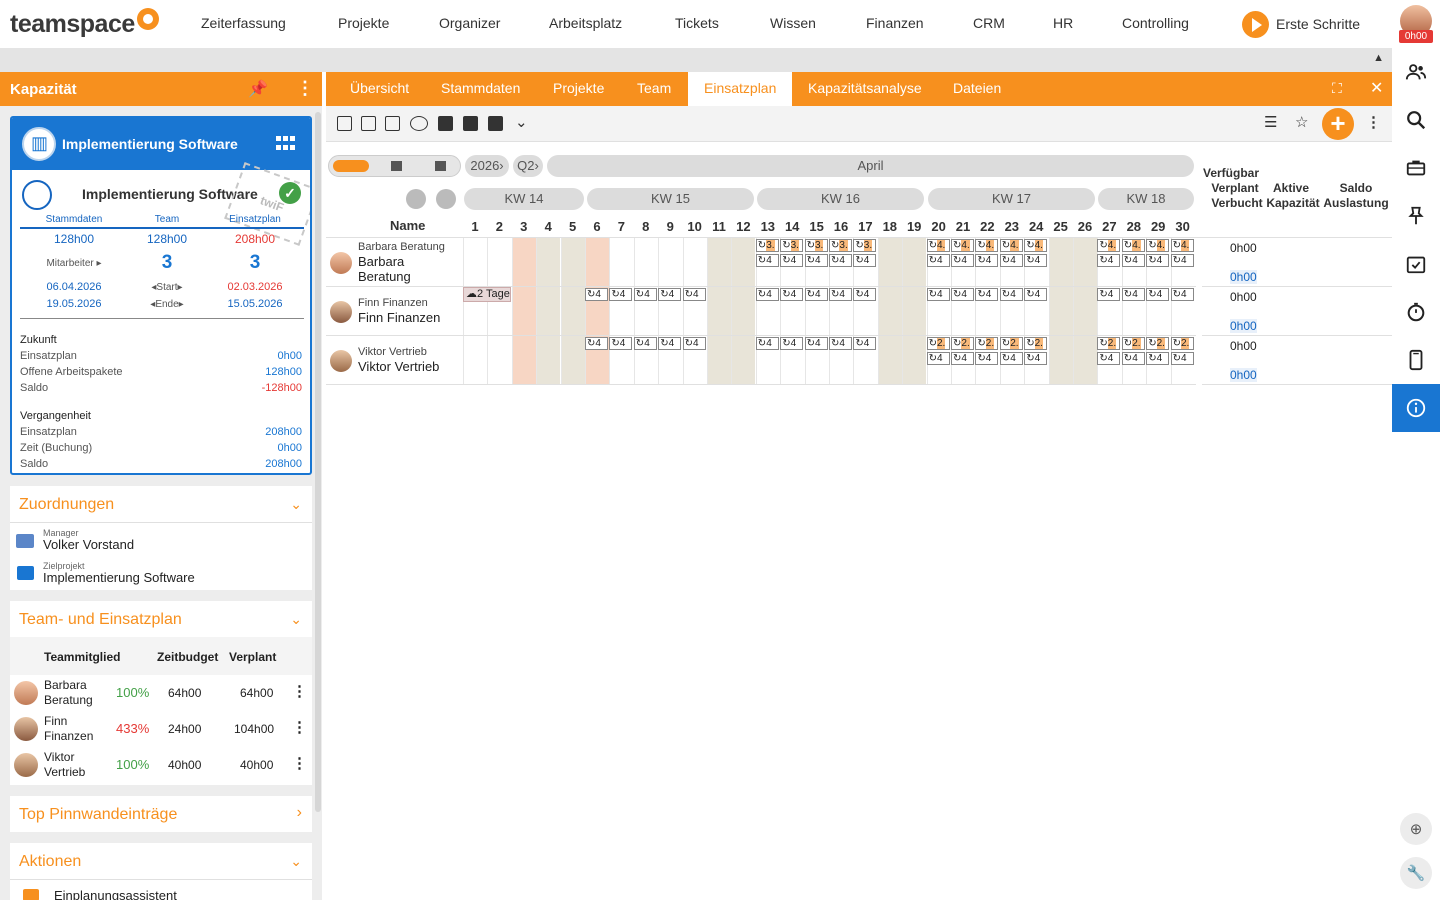 The width and height of the screenshot is (1440, 900). Describe the element at coordinates (296, 504) in the screenshot. I see `chevron-down-icon: ⌄` at that location.